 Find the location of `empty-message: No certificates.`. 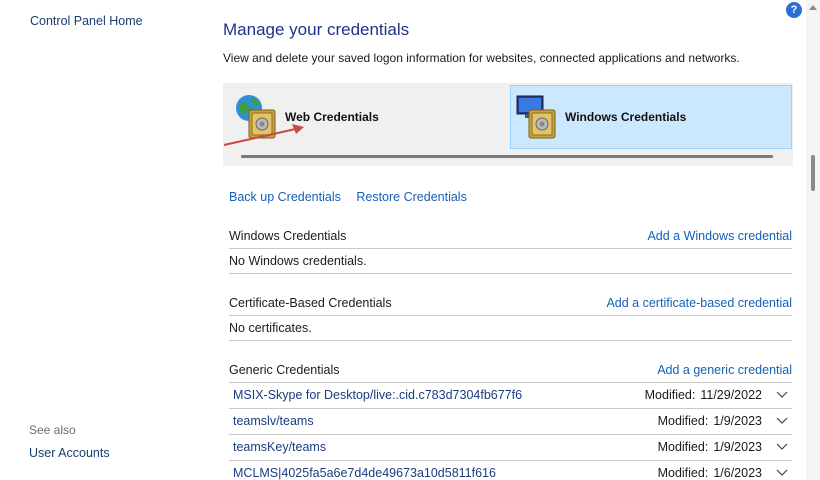

empty-message: No certificates. is located at coordinates (510, 328).